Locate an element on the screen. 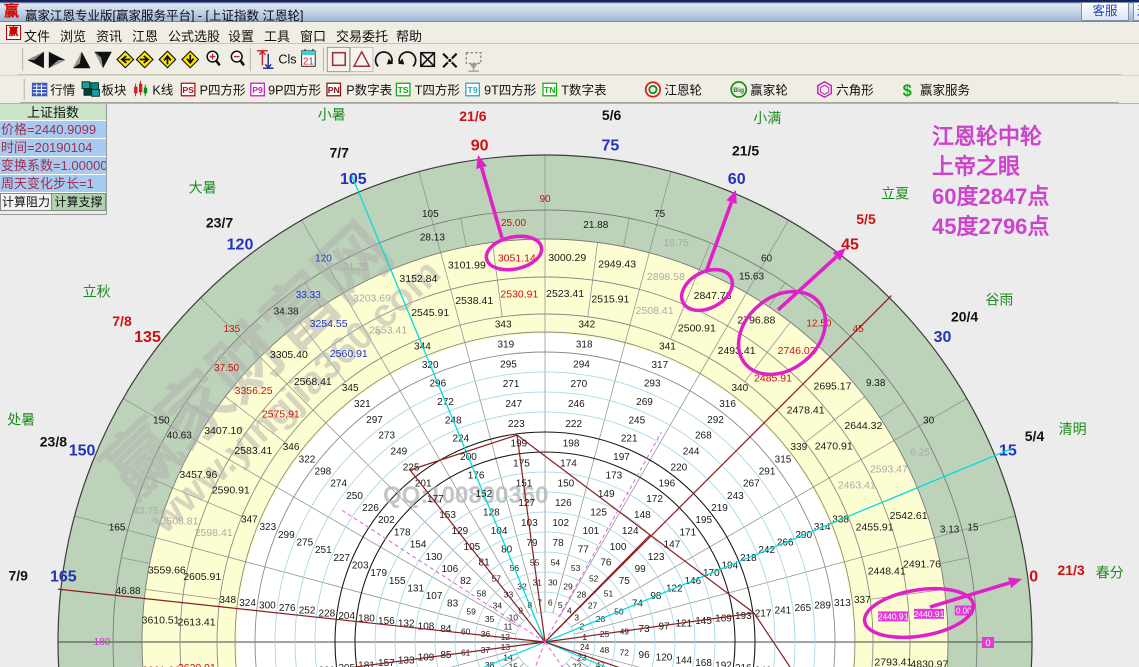 The height and width of the screenshot is (667, 1139). svg-text: 2542.61 is located at coordinates (909, 516).